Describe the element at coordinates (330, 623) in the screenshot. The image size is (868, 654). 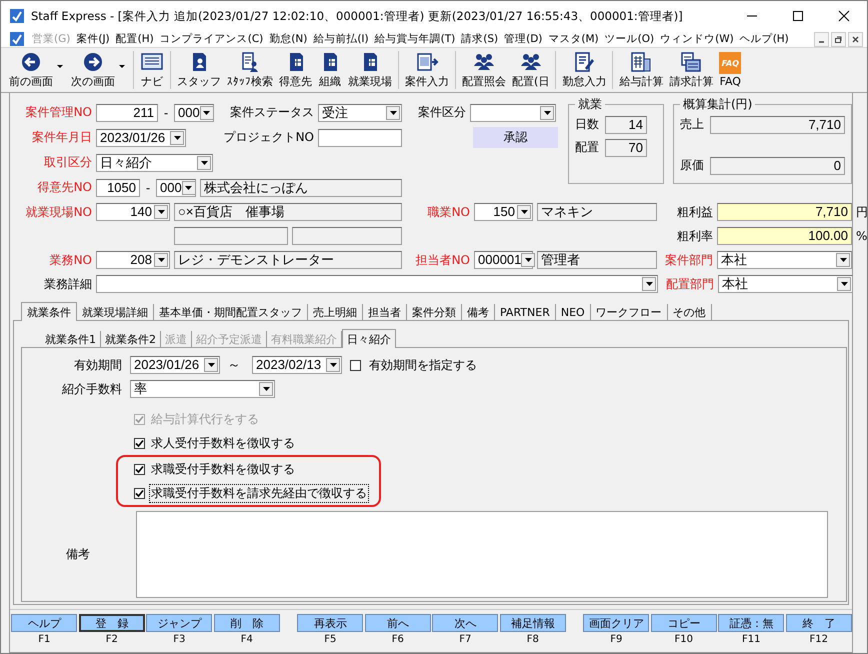
I see `function-key-button: 再表示` at that location.